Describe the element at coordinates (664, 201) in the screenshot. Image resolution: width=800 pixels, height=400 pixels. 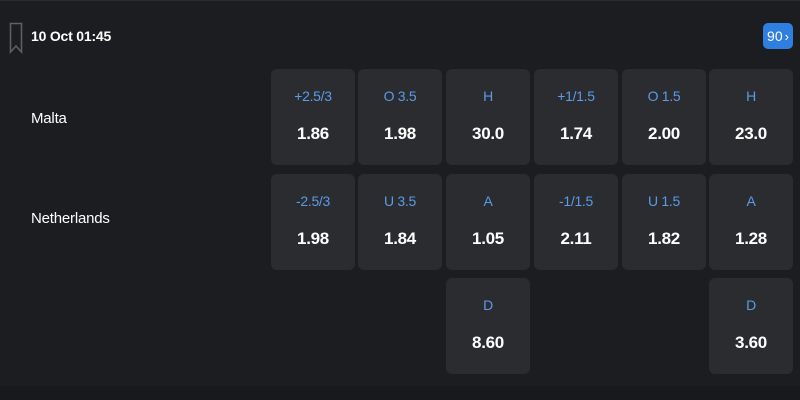
I see `odds-label: U 1.5` at that location.